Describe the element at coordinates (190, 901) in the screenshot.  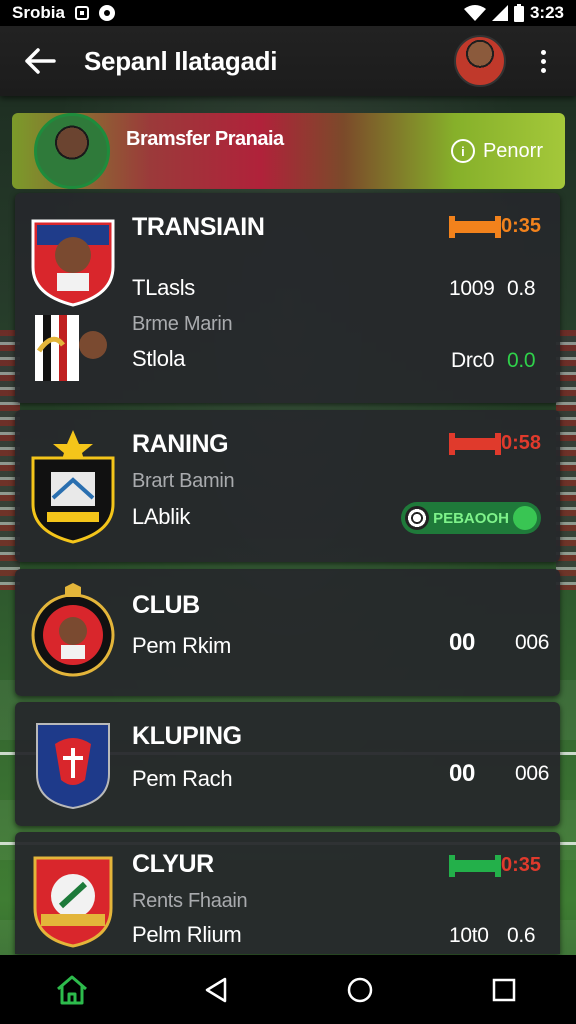
I see `player-subtitle: Rents Fhaain` at that location.